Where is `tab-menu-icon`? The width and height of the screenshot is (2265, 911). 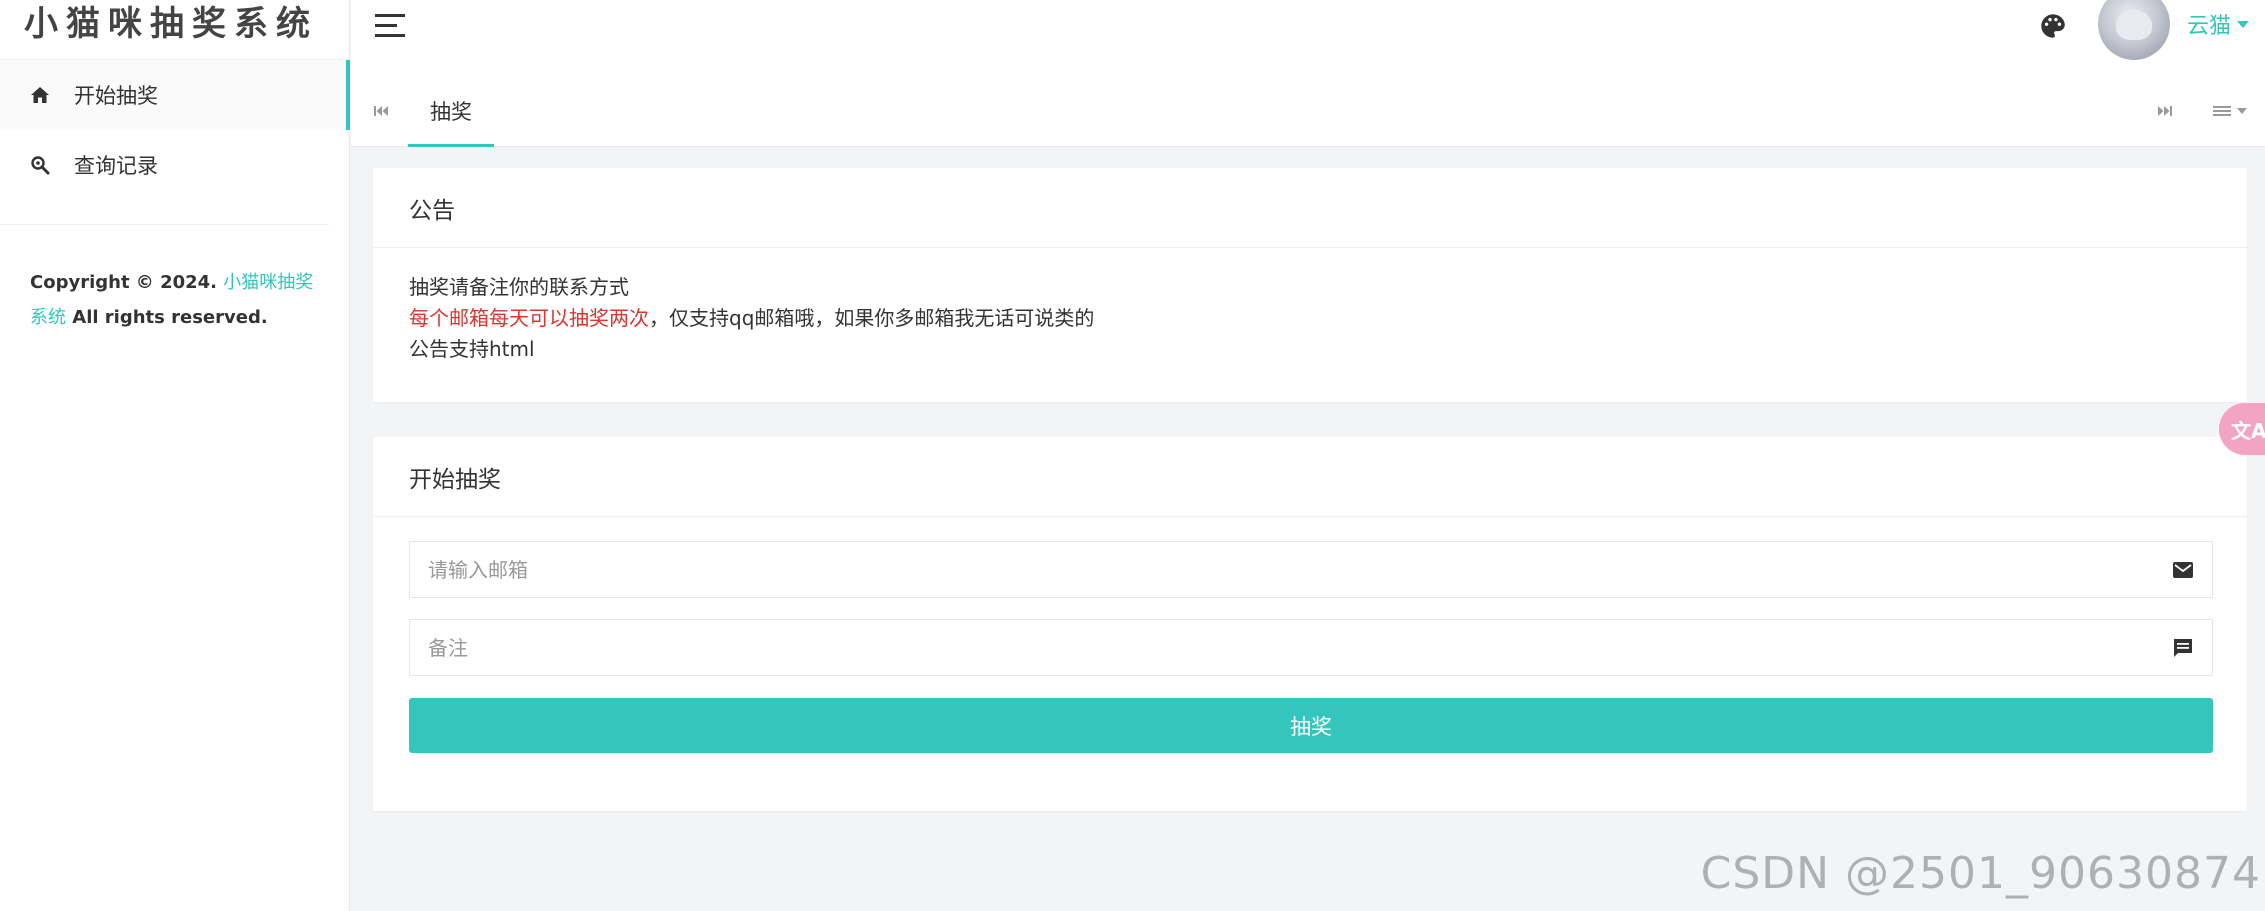 tab-menu-icon is located at coordinates (2230, 111).